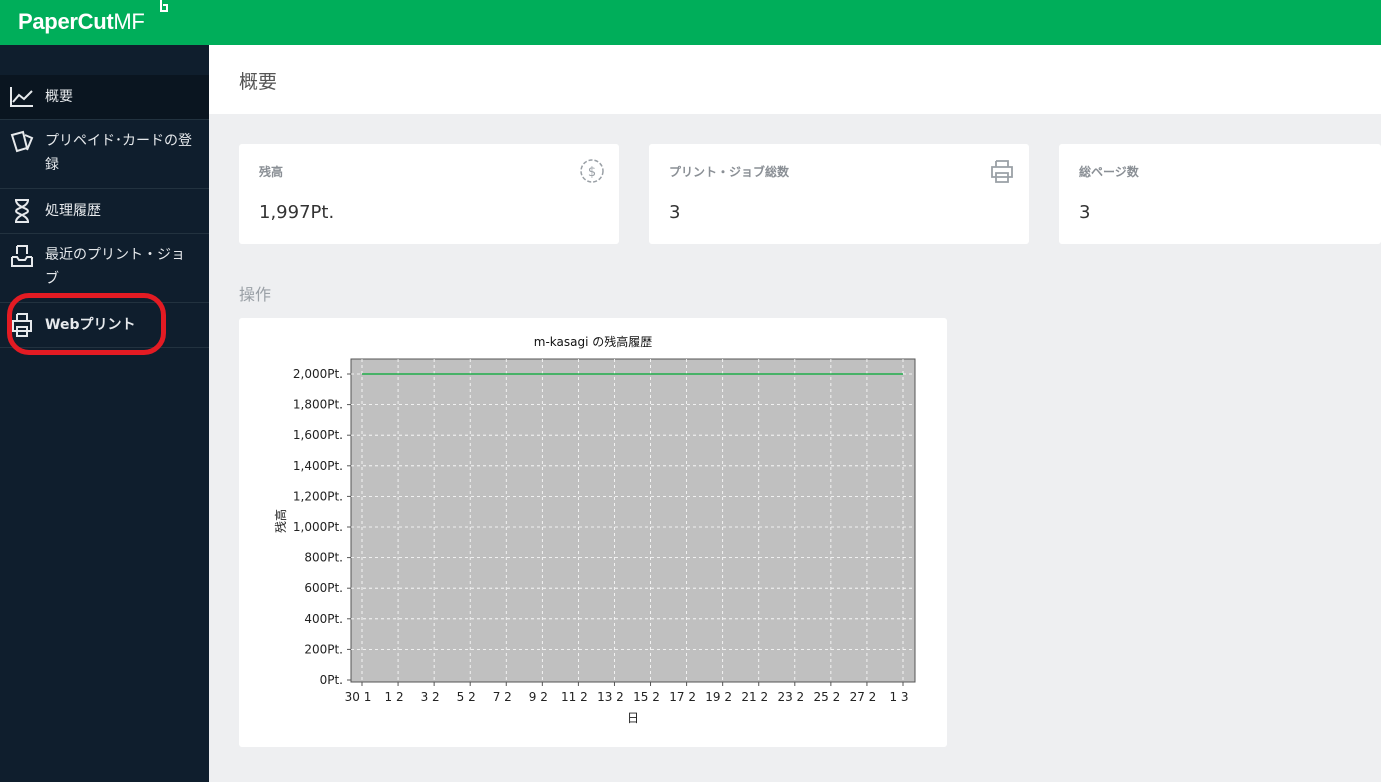 The image size is (1381, 782). I want to click on y-tick-label: 800Pt., so click(323, 558).